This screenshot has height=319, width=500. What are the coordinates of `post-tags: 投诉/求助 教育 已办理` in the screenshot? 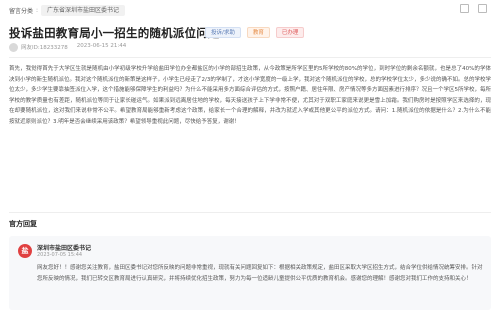 It's located at (255, 32).